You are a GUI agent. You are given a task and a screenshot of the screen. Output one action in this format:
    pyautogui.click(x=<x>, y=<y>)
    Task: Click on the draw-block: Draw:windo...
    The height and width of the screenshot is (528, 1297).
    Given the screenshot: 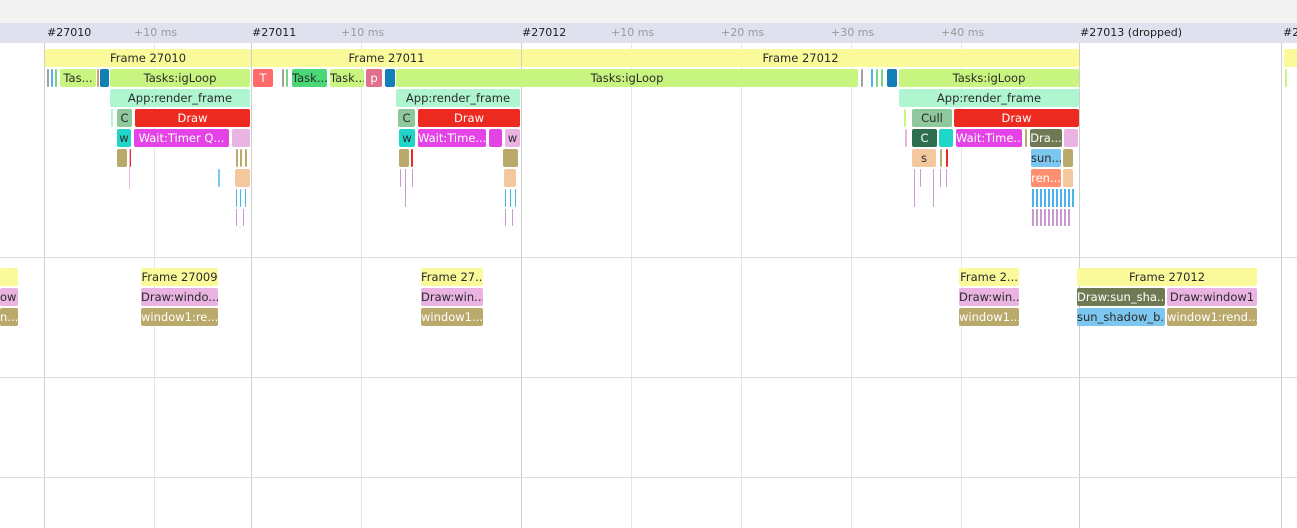 What is the action you would take?
    pyautogui.click(x=179, y=297)
    